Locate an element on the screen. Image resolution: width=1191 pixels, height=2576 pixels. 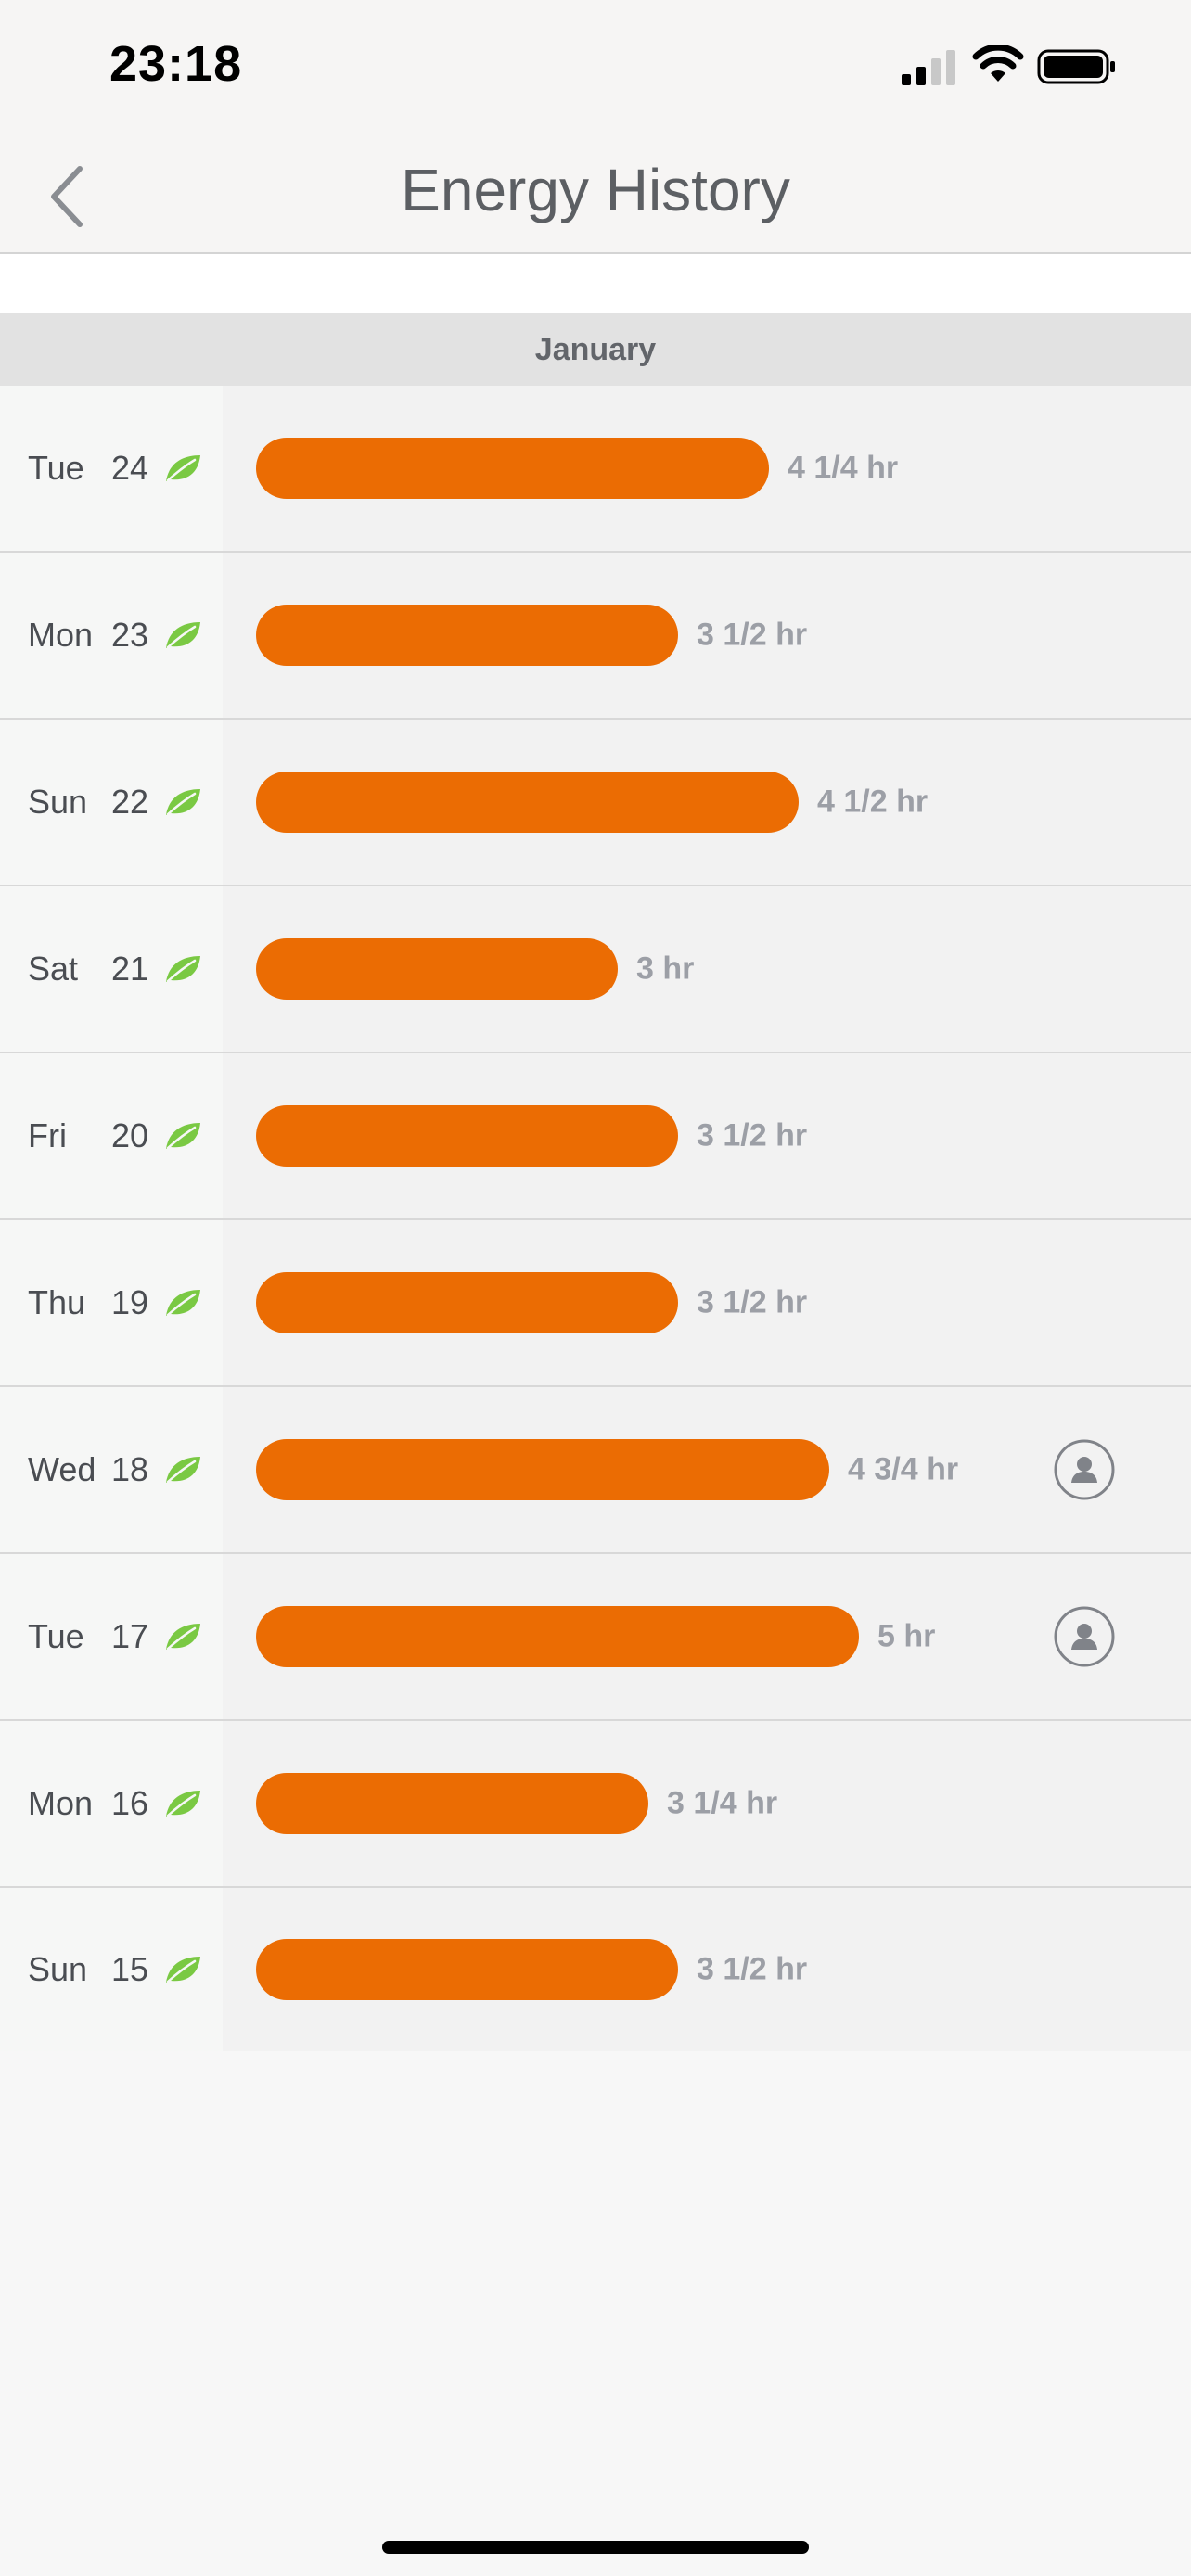
status-bar: 23:18 is located at coordinates (595, 69).